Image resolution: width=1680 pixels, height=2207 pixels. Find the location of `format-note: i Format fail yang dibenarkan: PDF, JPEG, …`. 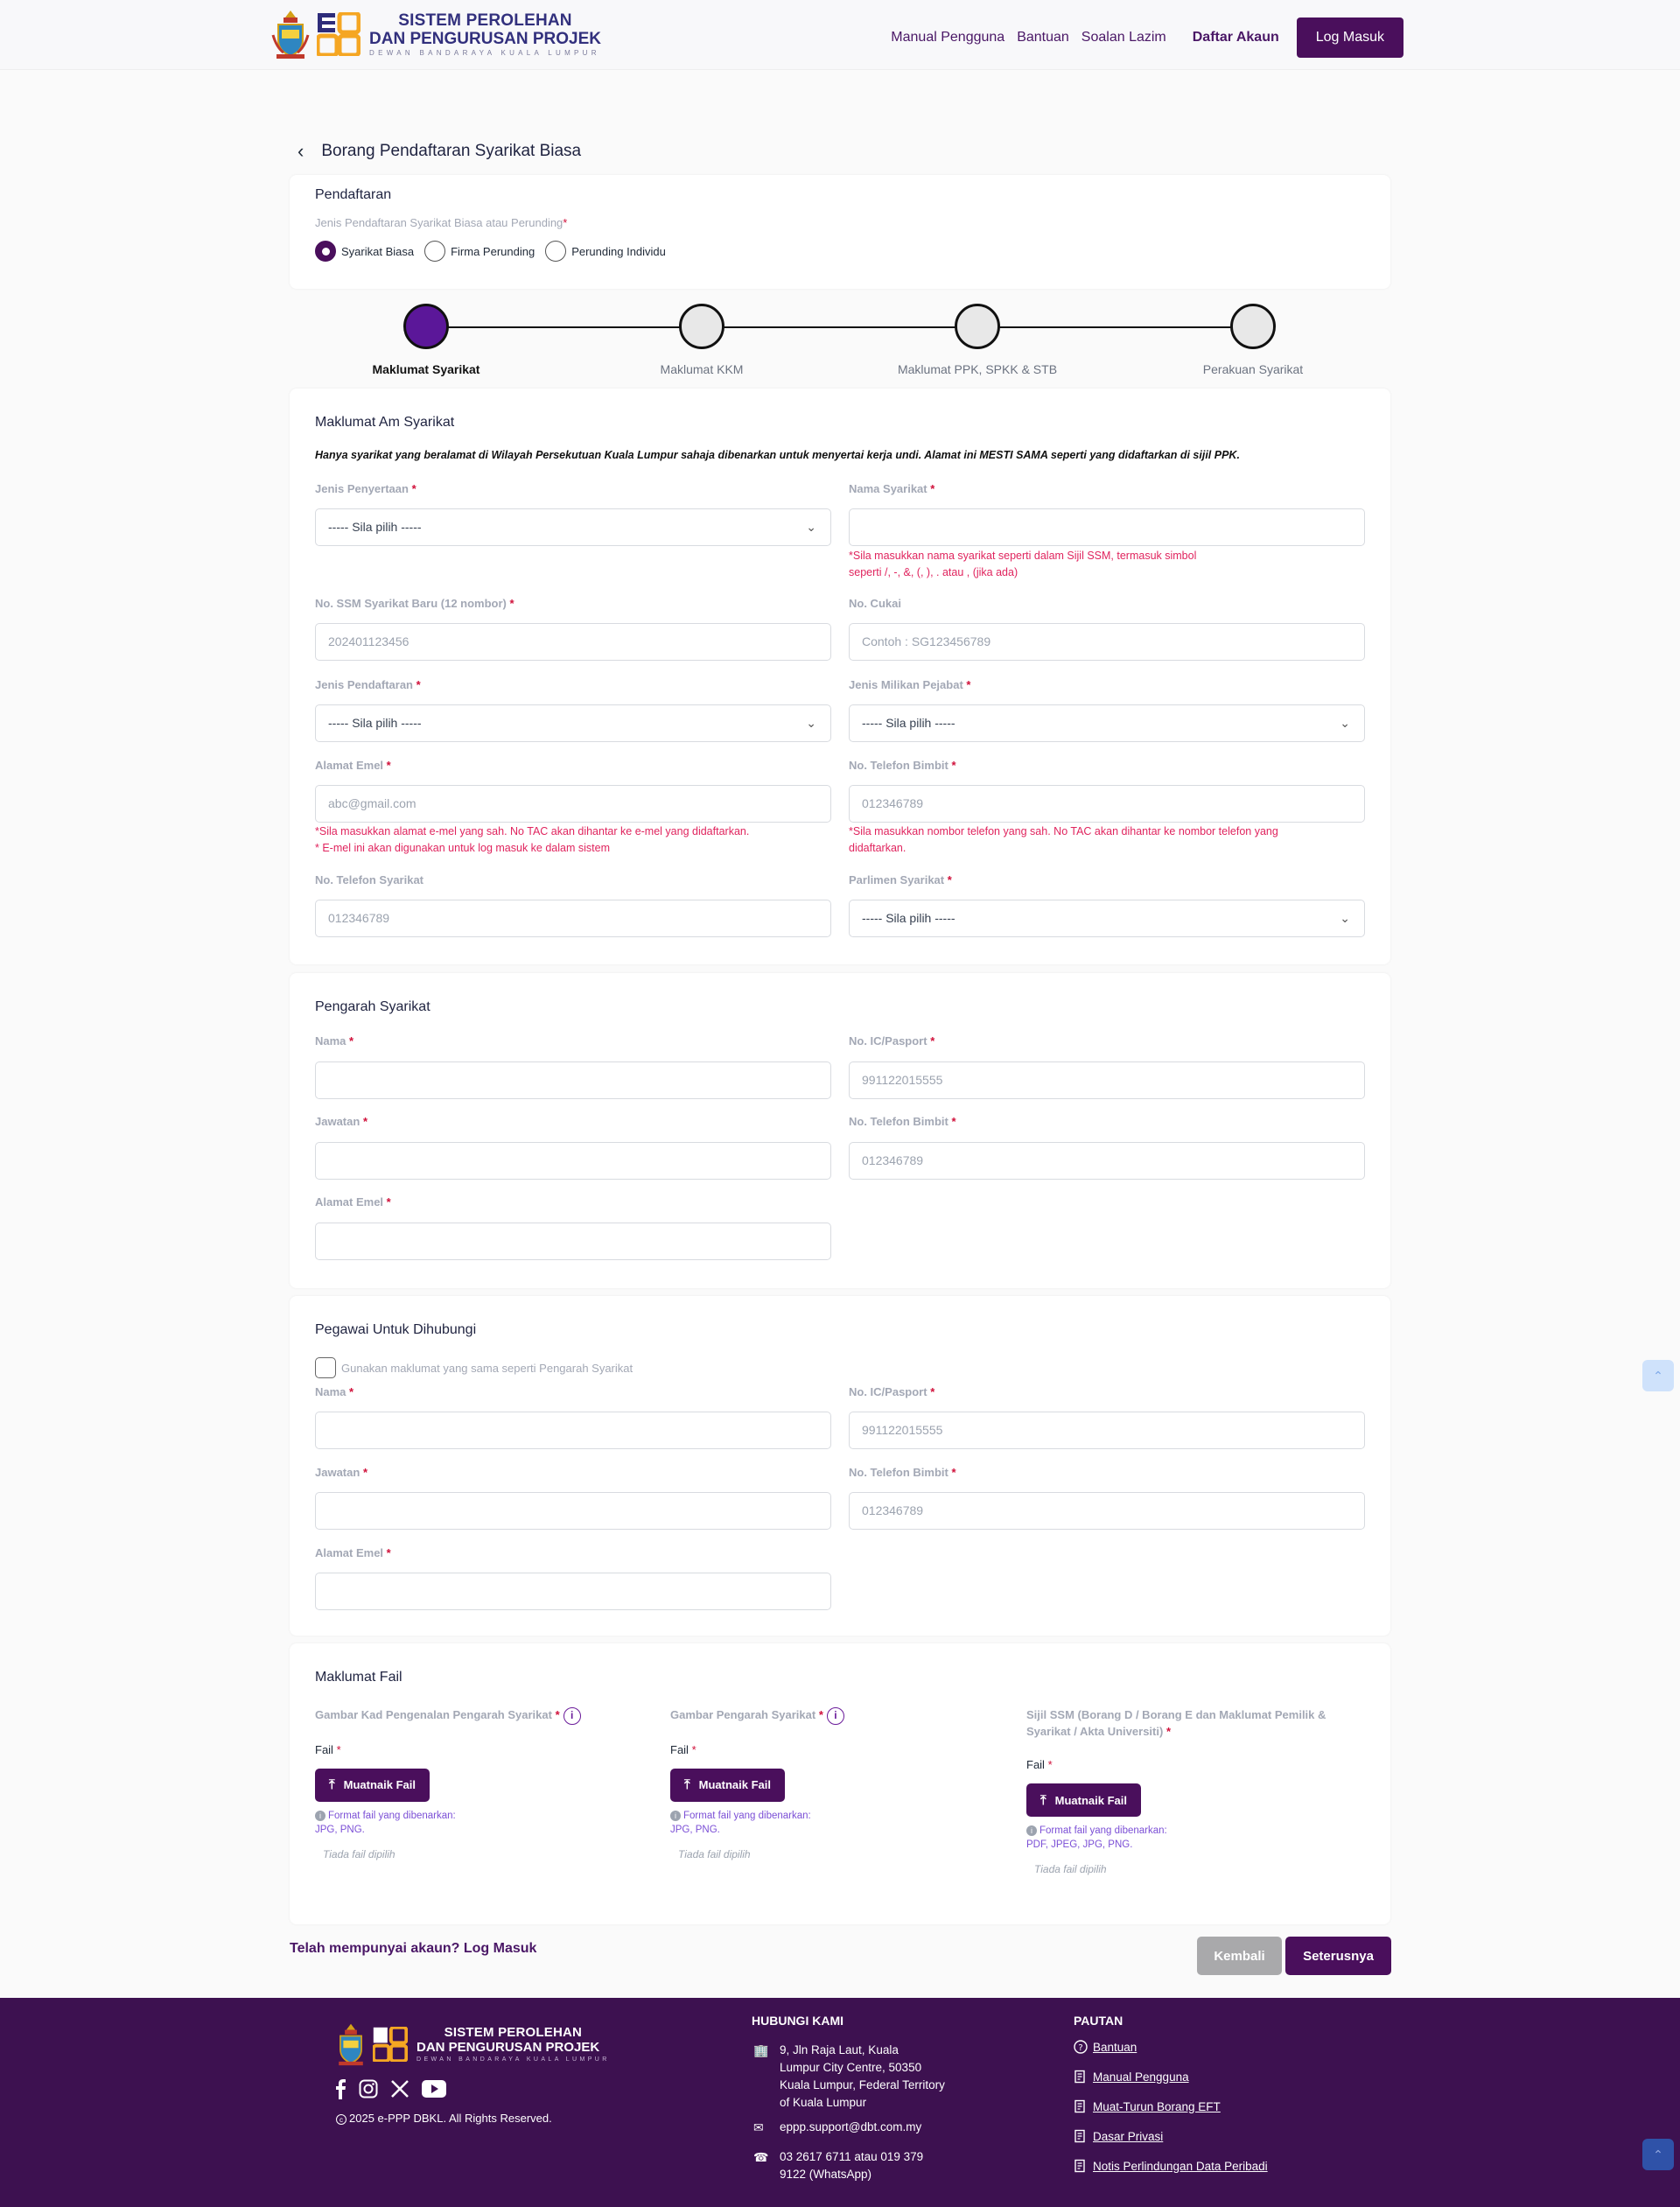

format-note: i Format fail yang dibenarkan: PDF, JPEG, … is located at coordinates (1096, 1838).